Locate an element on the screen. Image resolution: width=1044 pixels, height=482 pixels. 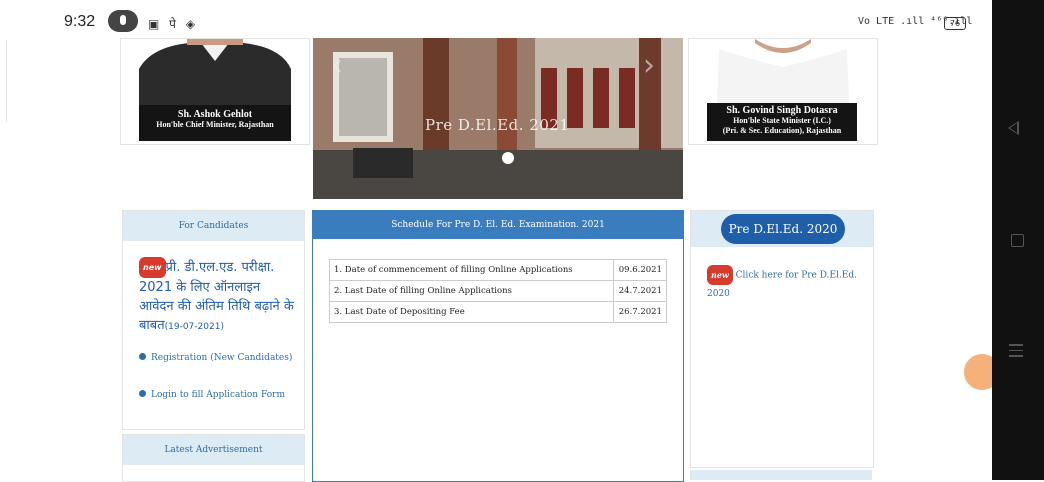
person-designation-line2: (Pri. & Sec. Education), Rajasthan is located at coordinates (782, 130).